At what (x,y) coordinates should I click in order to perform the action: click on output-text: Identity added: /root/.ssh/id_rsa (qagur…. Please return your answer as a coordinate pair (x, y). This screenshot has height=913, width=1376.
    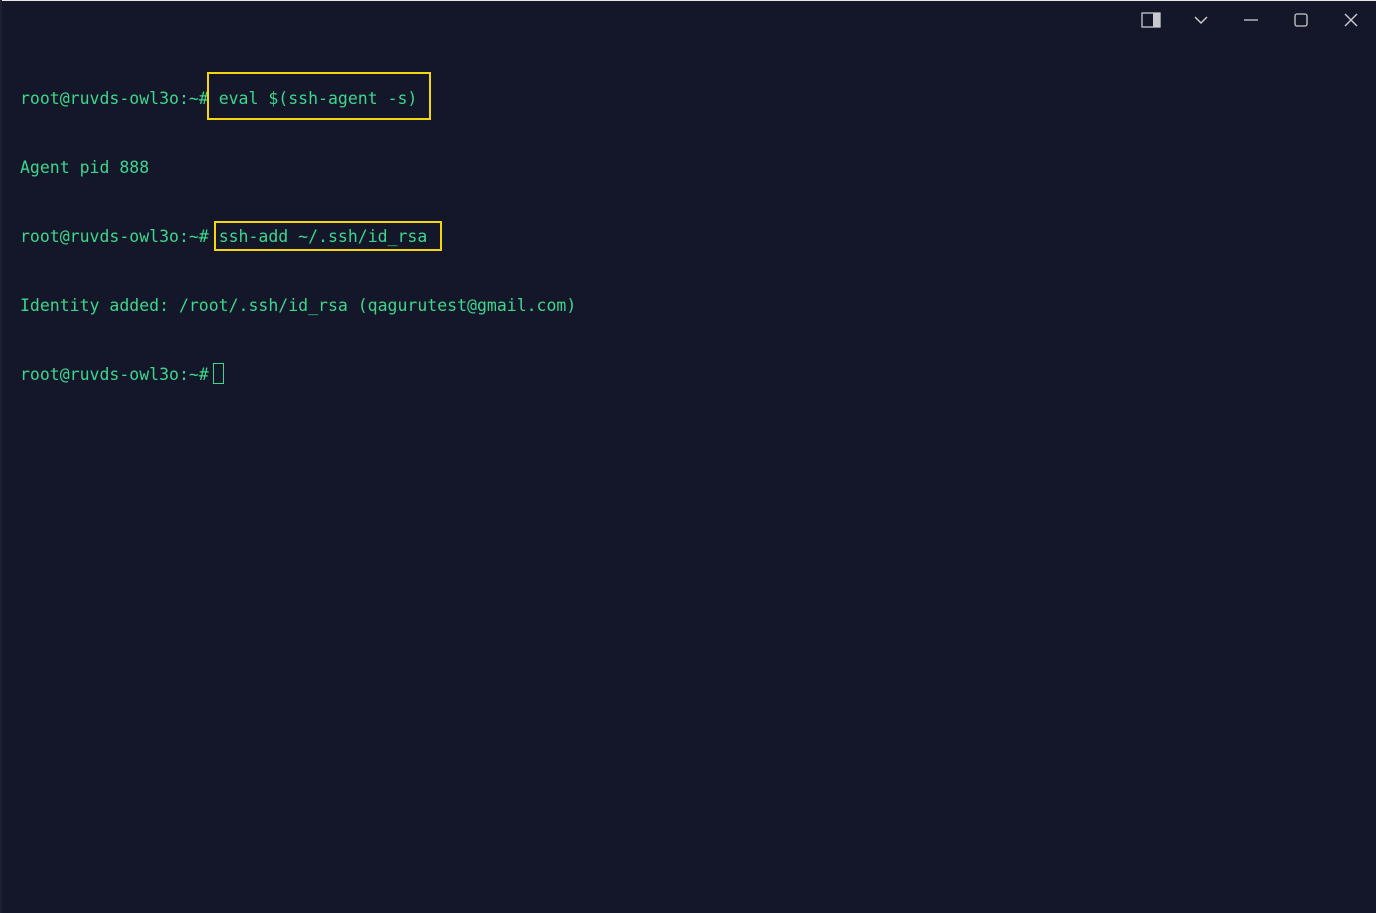
    Looking at the image, I should click on (298, 305).